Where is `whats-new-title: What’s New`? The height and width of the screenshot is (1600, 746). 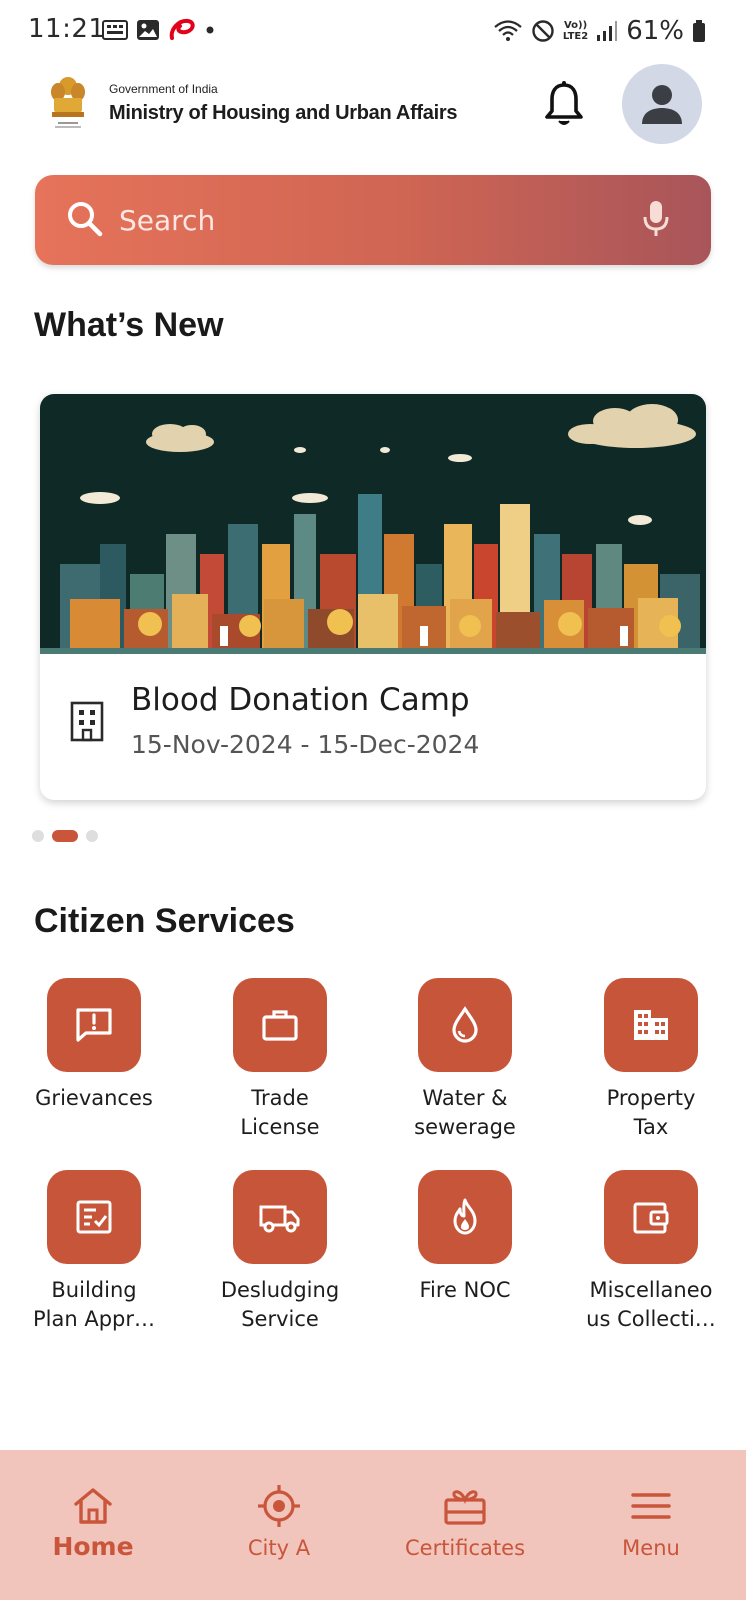
whats-new-title: What’s New is located at coordinates (129, 325).